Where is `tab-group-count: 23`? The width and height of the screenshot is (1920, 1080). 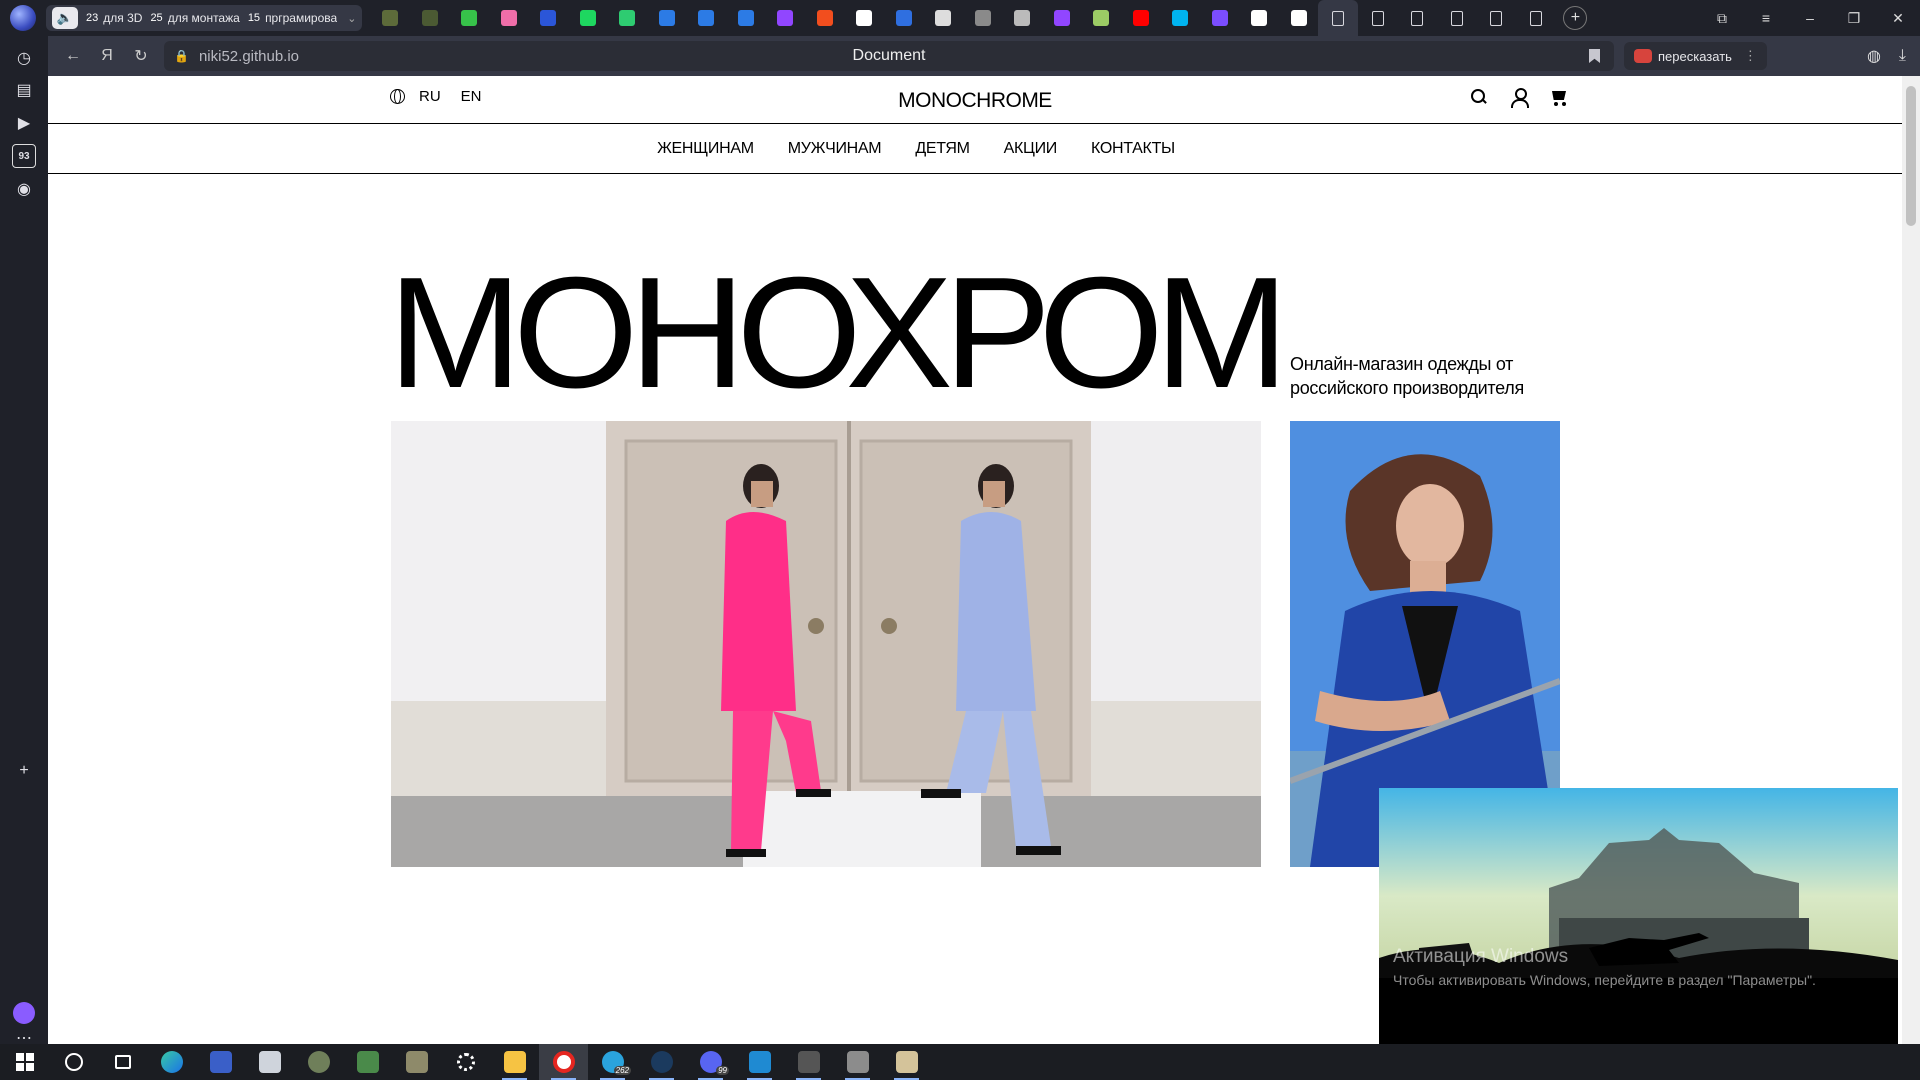 tab-group-count: 23 is located at coordinates (92, 18).